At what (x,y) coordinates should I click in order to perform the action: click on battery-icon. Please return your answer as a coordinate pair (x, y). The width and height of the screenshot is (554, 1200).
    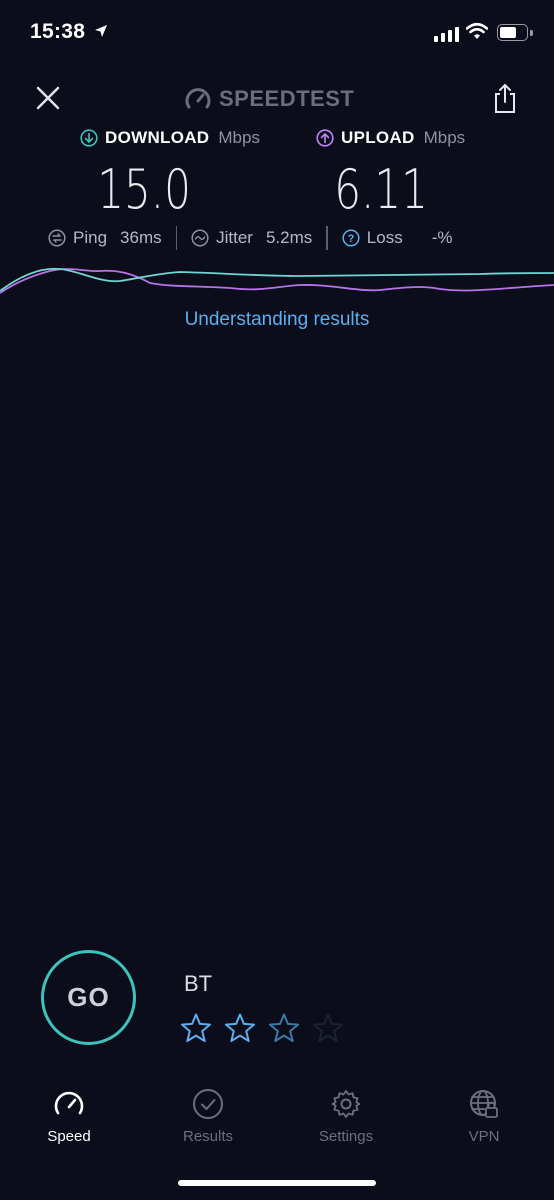
    Looking at the image, I should click on (512, 32).